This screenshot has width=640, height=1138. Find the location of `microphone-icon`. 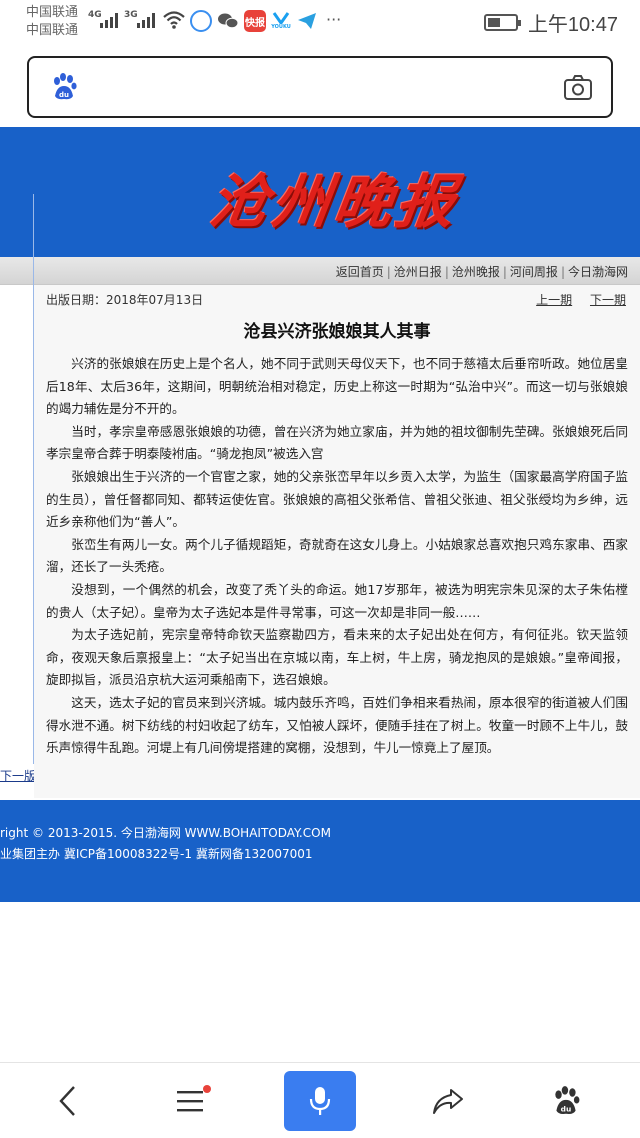

microphone-icon is located at coordinates (320, 1101).